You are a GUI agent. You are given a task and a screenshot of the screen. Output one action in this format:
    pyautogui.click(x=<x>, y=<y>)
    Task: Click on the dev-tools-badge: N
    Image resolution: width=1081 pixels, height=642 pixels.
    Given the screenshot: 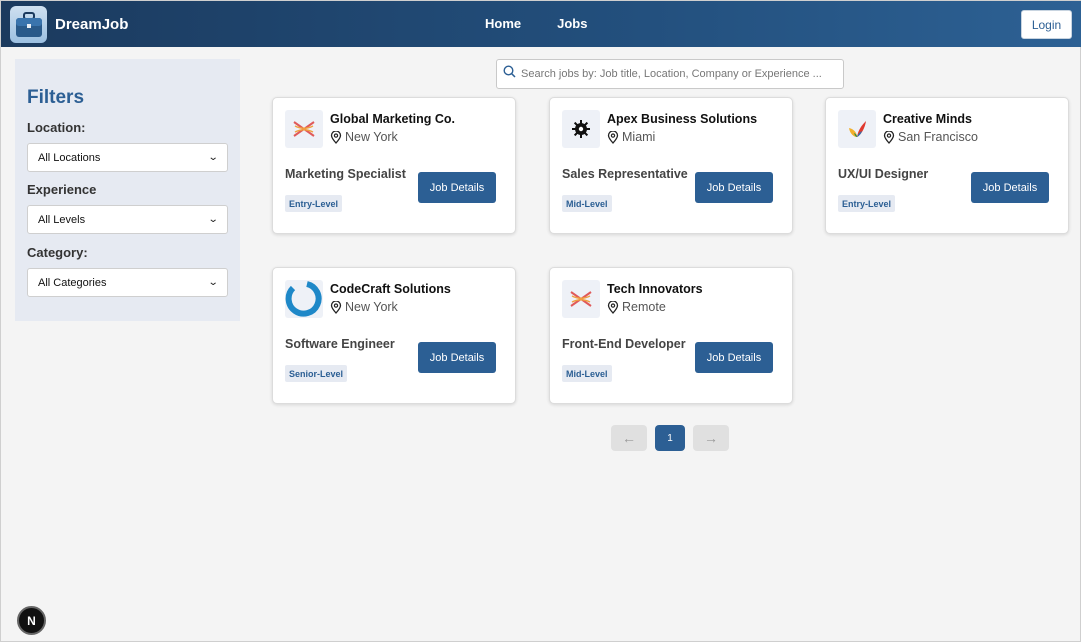 What is the action you would take?
    pyautogui.click(x=31, y=620)
    